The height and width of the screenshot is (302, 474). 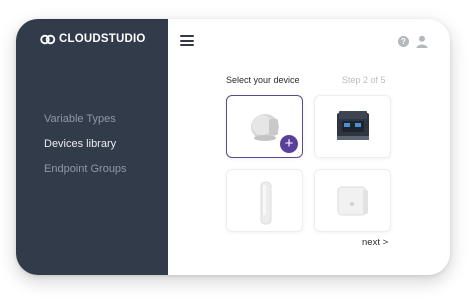 I want to click on relay-module-icon, so click(x=353, y=125).